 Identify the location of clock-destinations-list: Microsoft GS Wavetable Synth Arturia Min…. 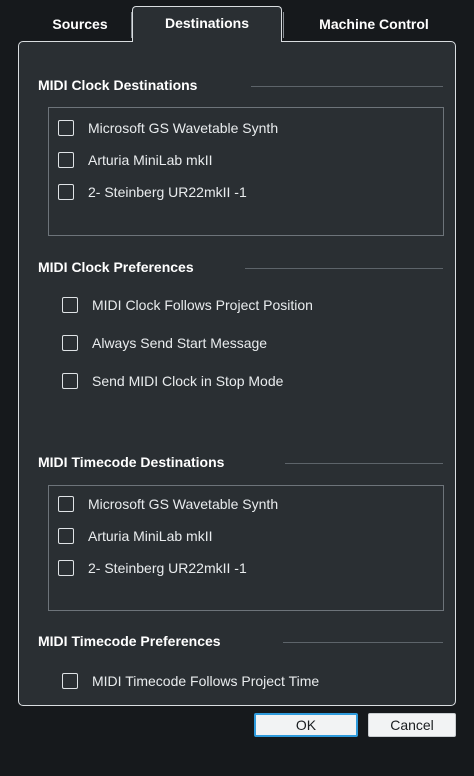
(246, 171).